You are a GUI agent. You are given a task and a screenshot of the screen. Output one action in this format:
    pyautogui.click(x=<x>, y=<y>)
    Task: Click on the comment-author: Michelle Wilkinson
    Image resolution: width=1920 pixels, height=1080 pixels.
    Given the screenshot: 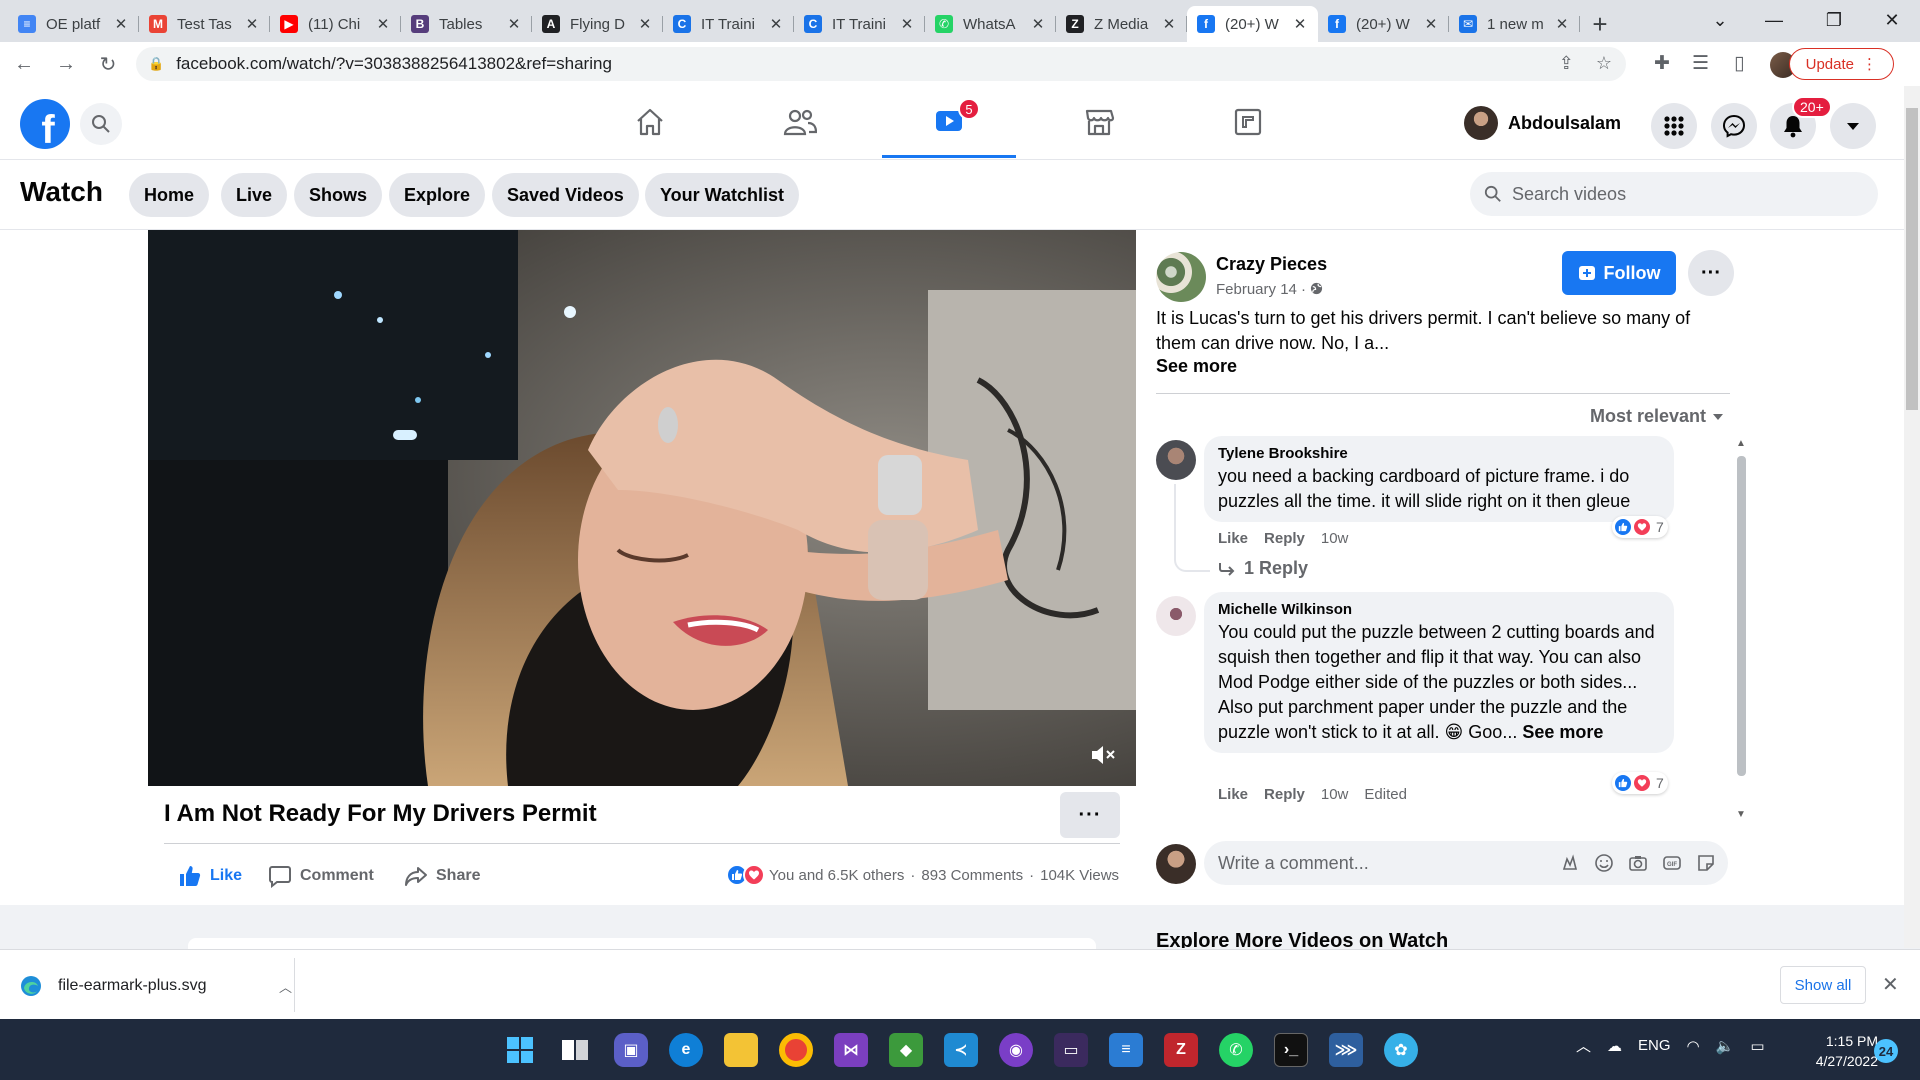 What is the action you would take?
    pyautogui.click(x=1439, y=610)
    